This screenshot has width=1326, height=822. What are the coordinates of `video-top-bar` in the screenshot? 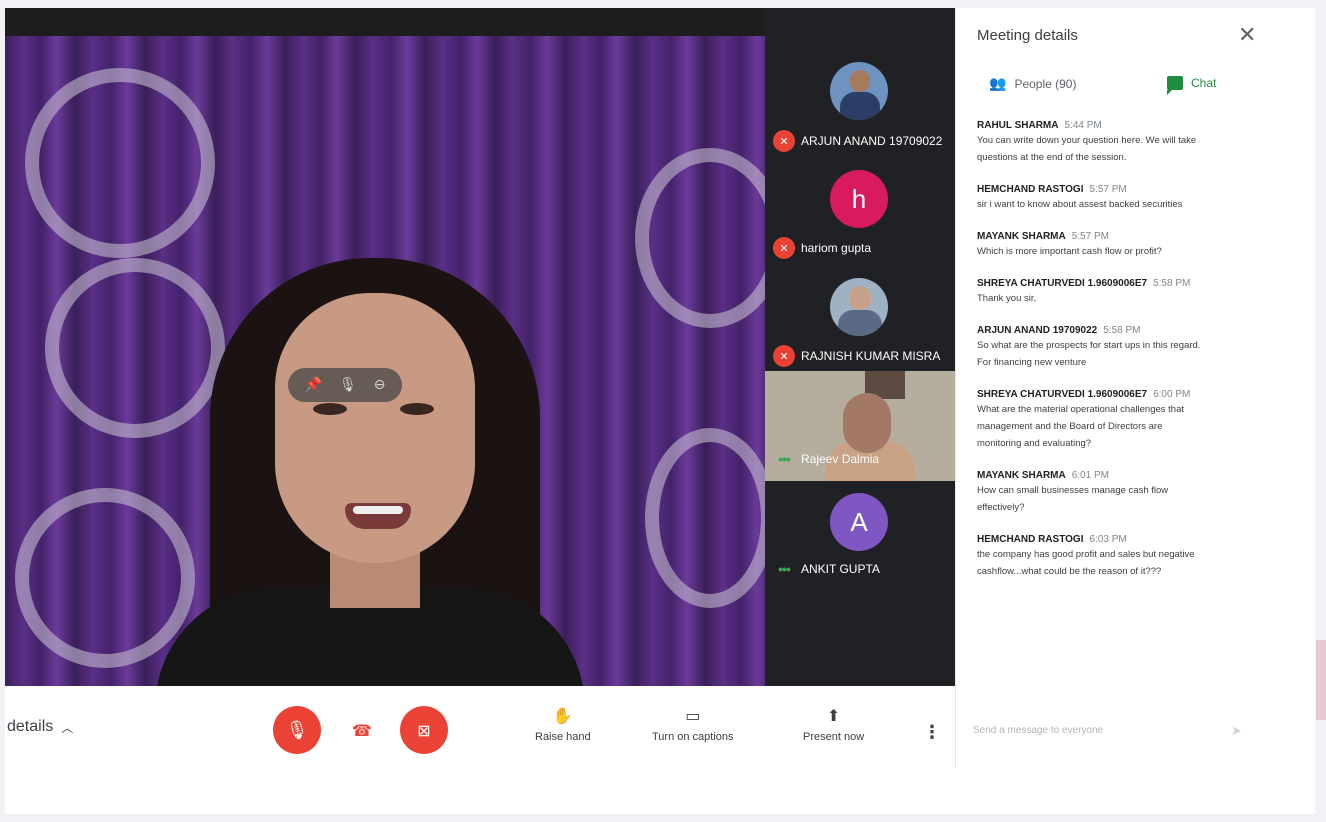 It's located at (385, 22).